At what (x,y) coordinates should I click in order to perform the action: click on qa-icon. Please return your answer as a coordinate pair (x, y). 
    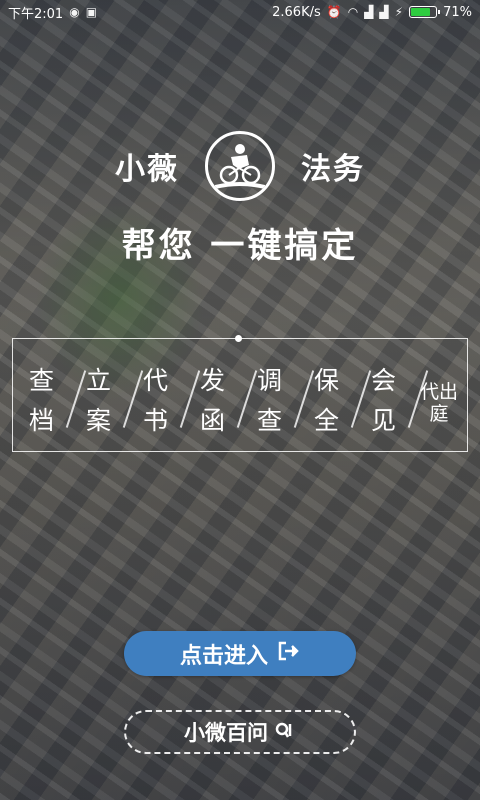
    Looking at the image, I should click on (285, 732).